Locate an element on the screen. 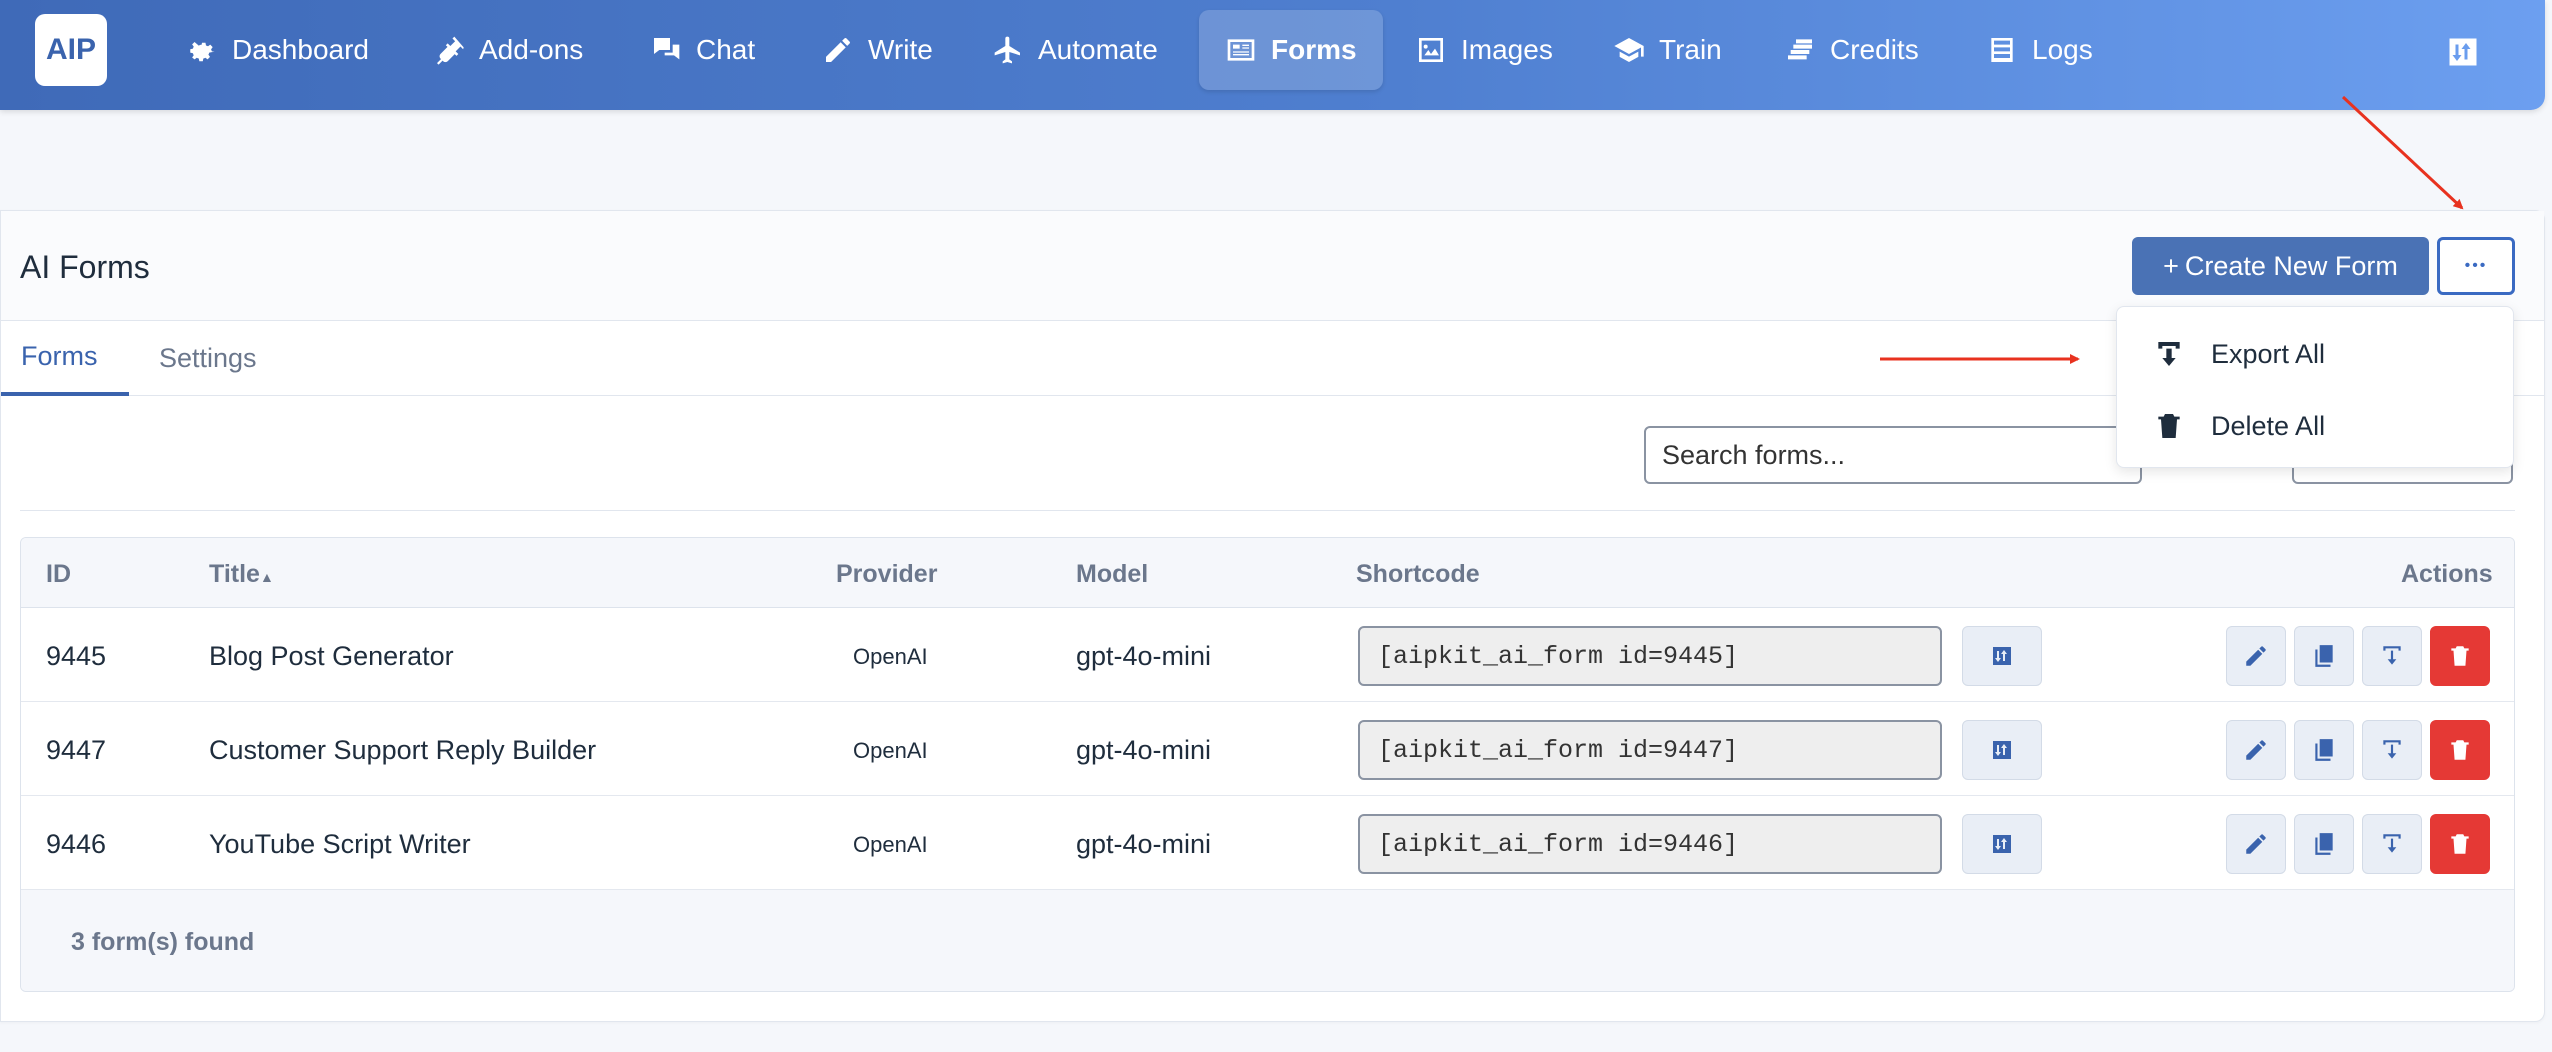 The width and height of the screenshot is (2552, 1052). nav-item-label: Dashboard is located at coordinates (300, 49).